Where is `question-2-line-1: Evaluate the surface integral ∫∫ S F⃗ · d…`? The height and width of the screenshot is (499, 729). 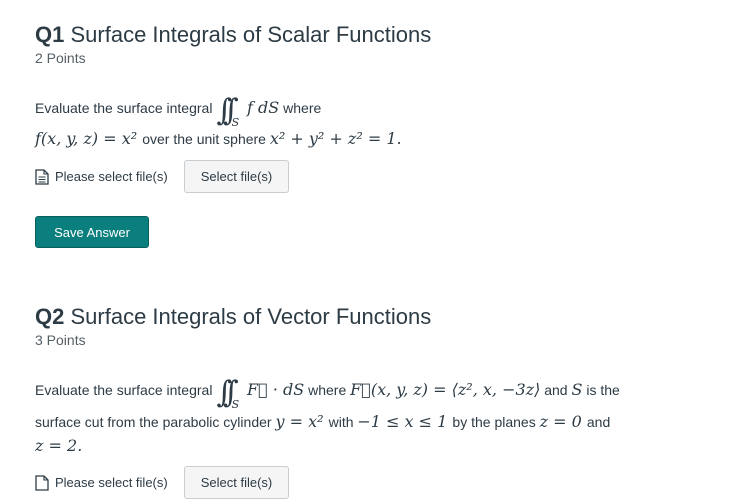 question-2-line-1: Evaluate the surface integral ∫∫ S F⃗ · d… is located at coordinates (327, 389).